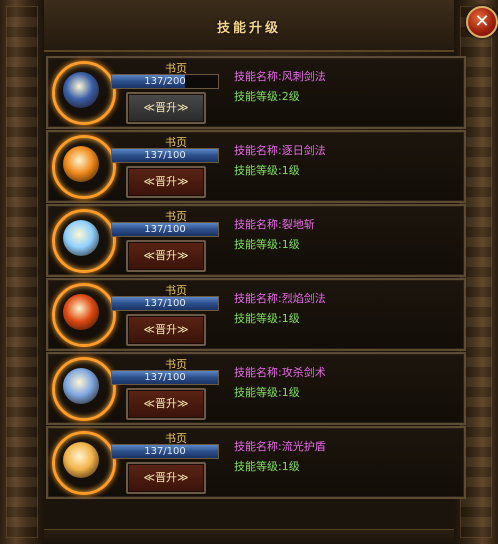 Image resolution: width=498 pixels, height=544 pixels. Describe the element at coordinates (303, 150) in the screenshot. I see `skill-name-value: 逐日剑法` at that location.